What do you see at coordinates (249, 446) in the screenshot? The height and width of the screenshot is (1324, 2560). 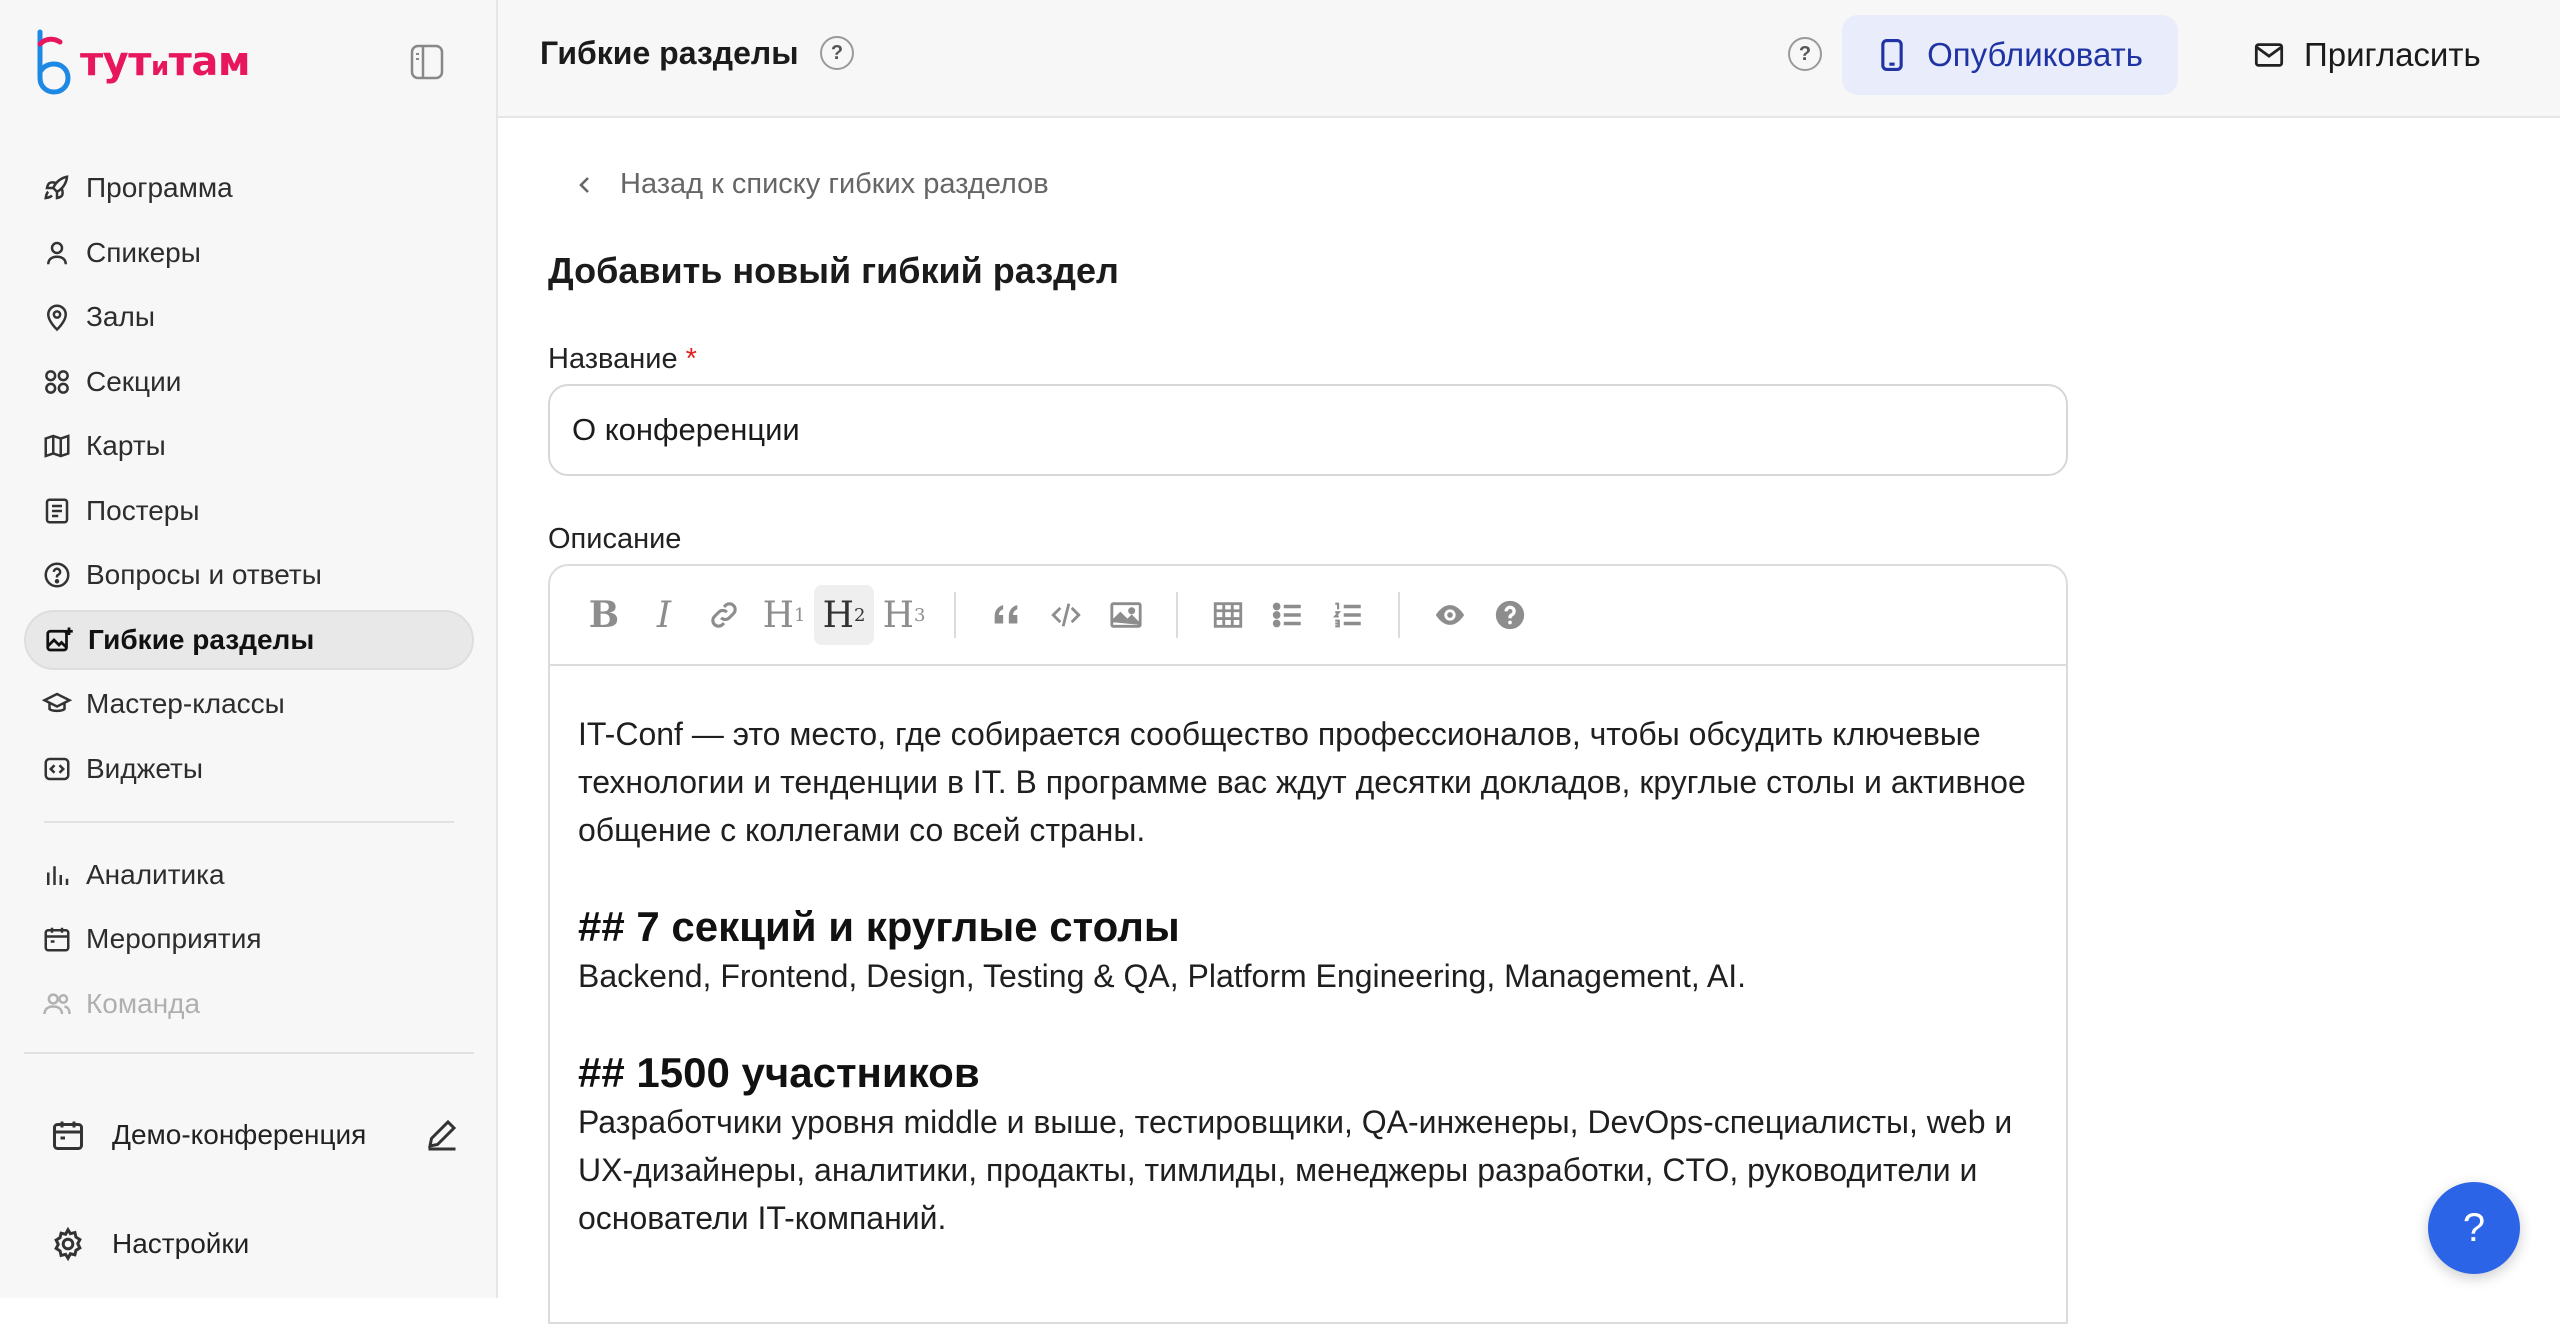 I see `sidebar-item-maps: Карты` at bounding box center [249, 446].